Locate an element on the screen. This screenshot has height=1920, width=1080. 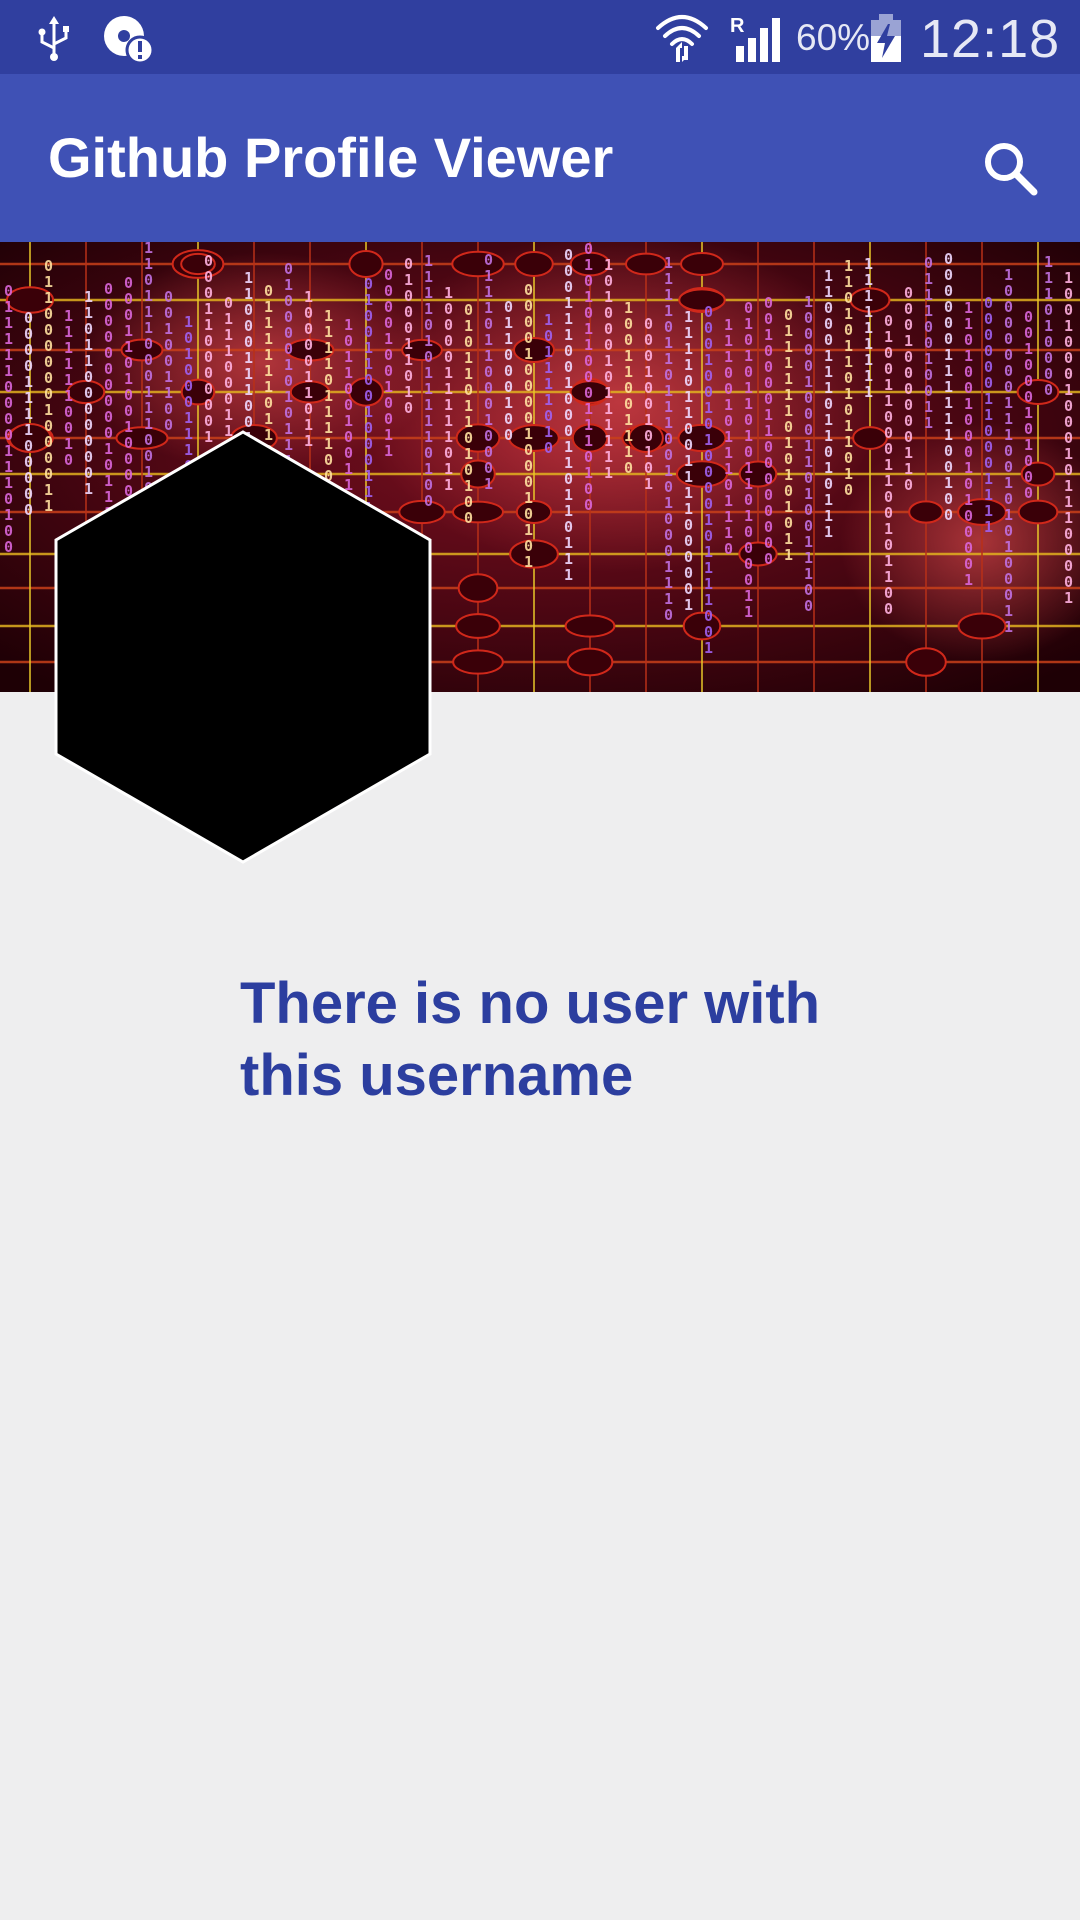
battery-charging-icon is located at coordinates (886, 38).